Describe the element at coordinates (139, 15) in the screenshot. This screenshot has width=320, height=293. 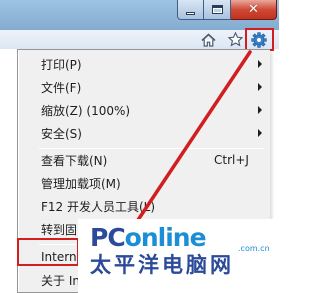
I see `title-bar: ✕` at that location.